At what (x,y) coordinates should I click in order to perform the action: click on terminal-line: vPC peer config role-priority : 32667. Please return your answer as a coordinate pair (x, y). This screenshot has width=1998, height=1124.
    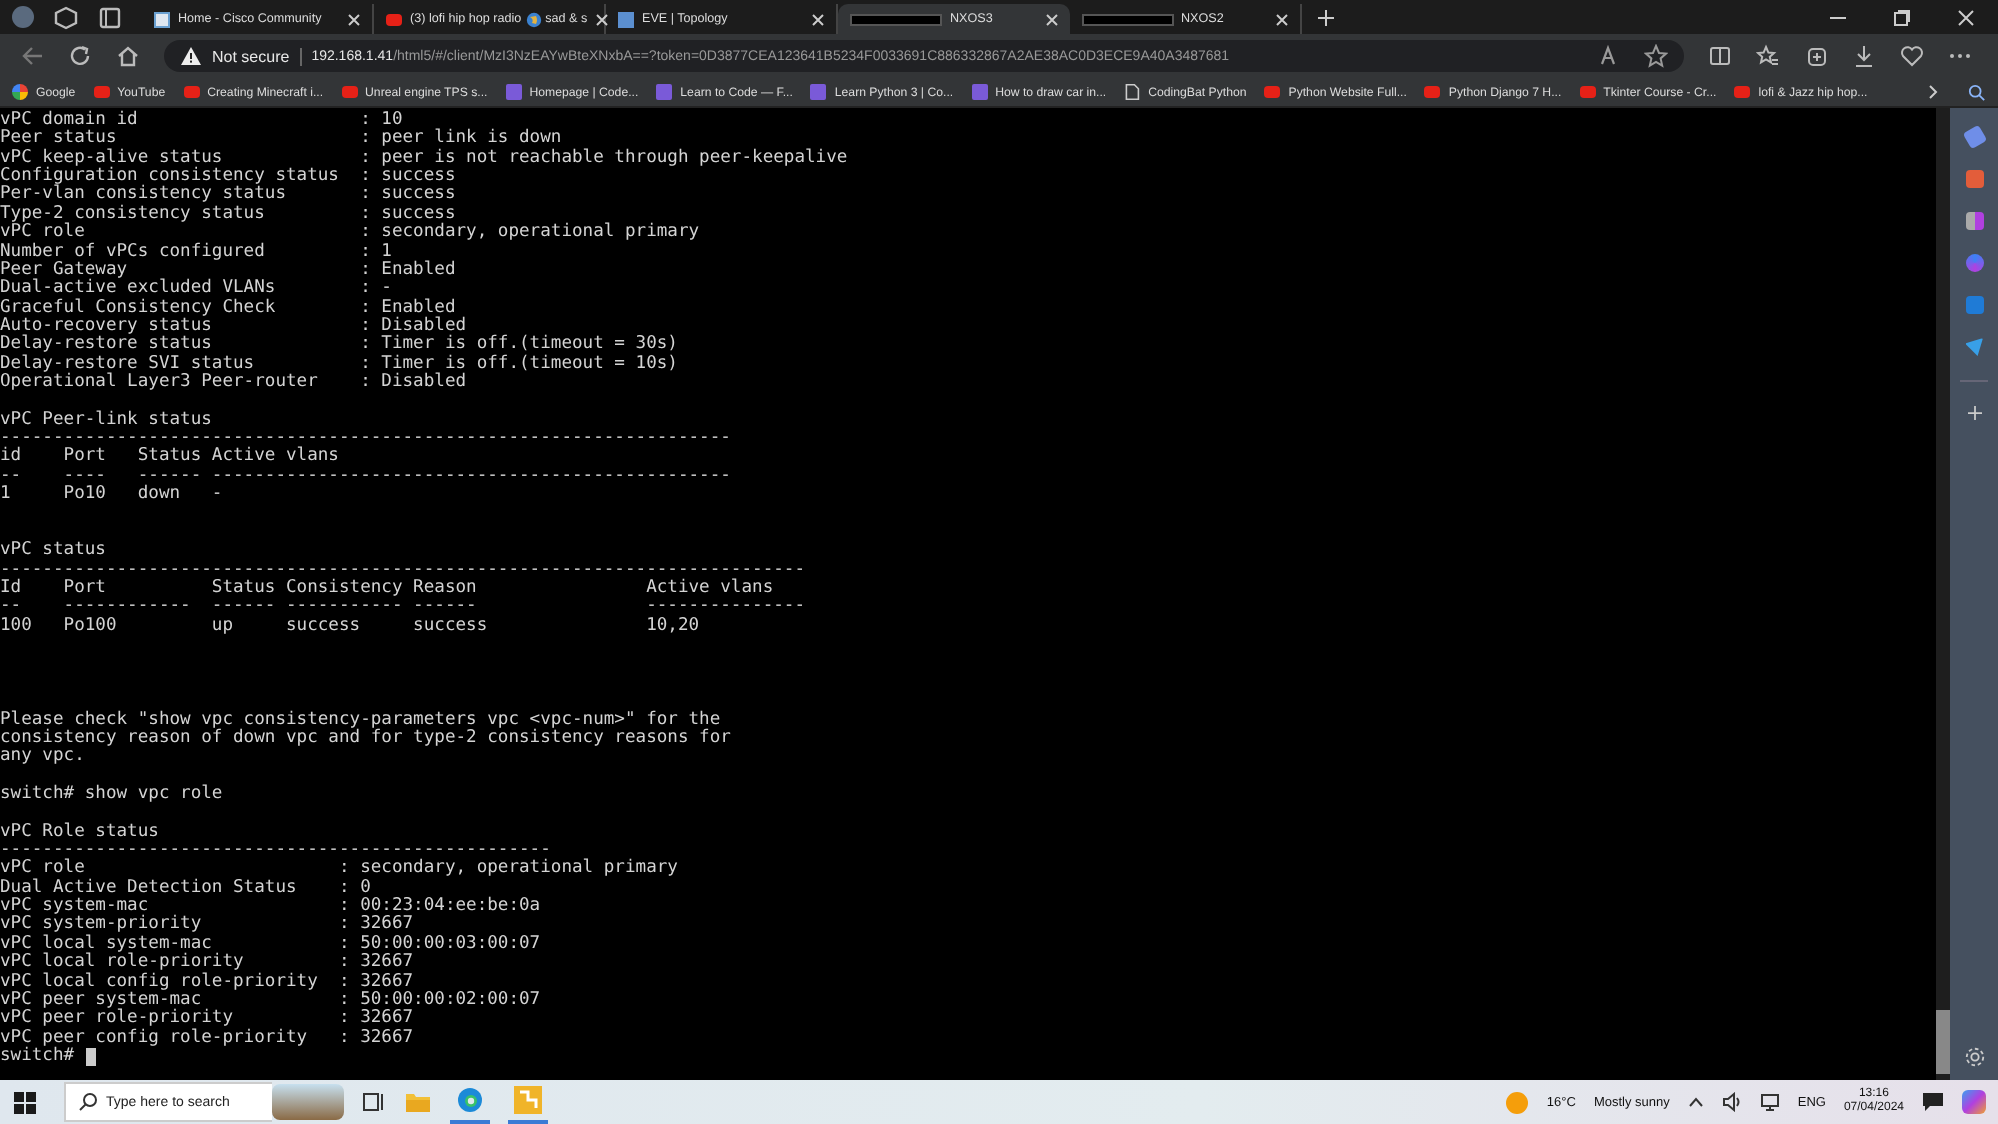
    Looking at the image, I should click on (208, 1038).